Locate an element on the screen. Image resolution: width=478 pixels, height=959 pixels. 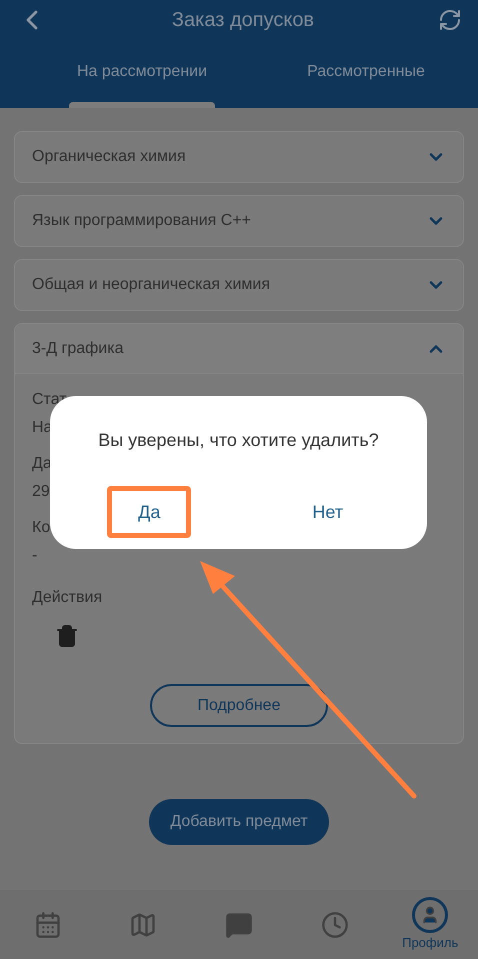
chat-icon is located at coordinates (238, 924).